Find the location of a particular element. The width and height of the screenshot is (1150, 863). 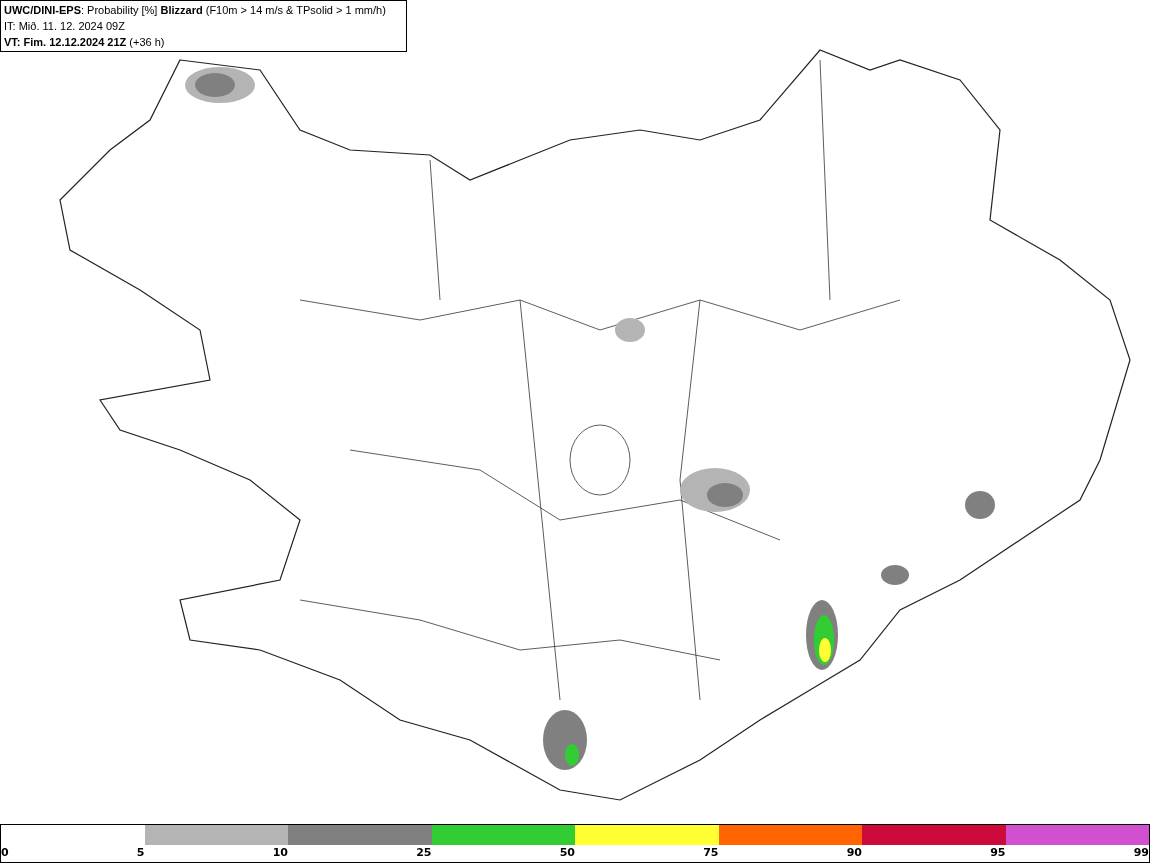

legend-label: 75 is located at coordinates (711, 853).